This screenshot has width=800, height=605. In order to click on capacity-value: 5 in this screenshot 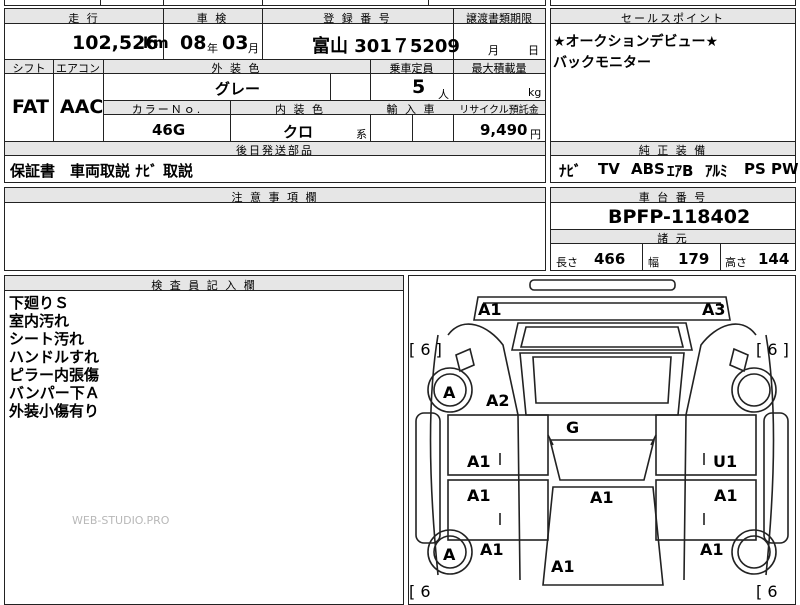, I will do `click(419, 87)`.